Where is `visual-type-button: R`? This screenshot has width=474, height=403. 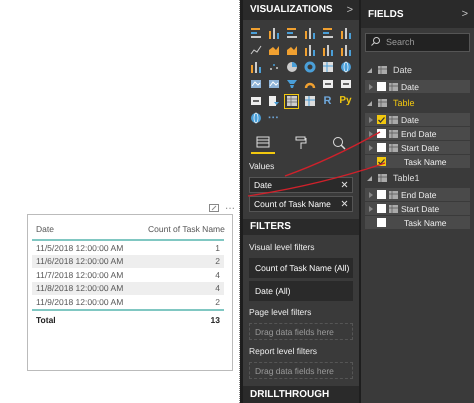
visual-type-button: R is located at coordinates (327, 101).